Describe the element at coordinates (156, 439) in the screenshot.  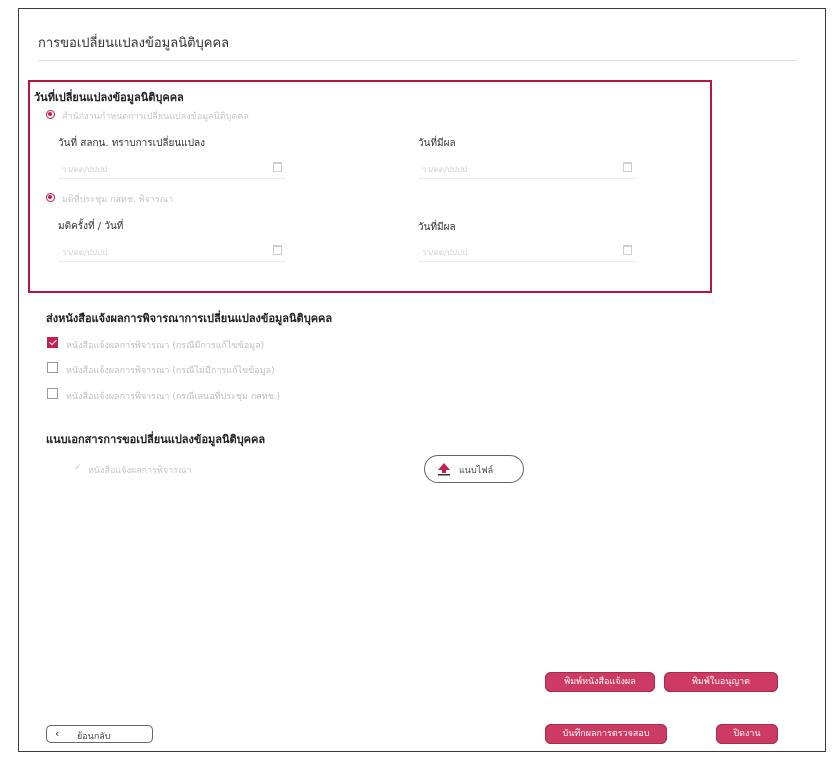
I see `attach-section-title: แนบเอกสารการขอเปลี่ยนแปลงข้อมูลนิติบุคคล` at that location.